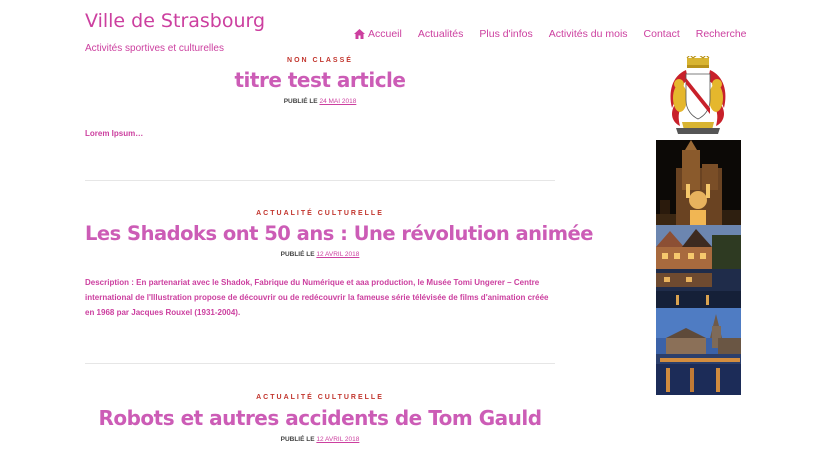 Image resolution: width=815 pixels, height=455 pixels. I want to click on nav-label: Accueil, so click(385, 34).